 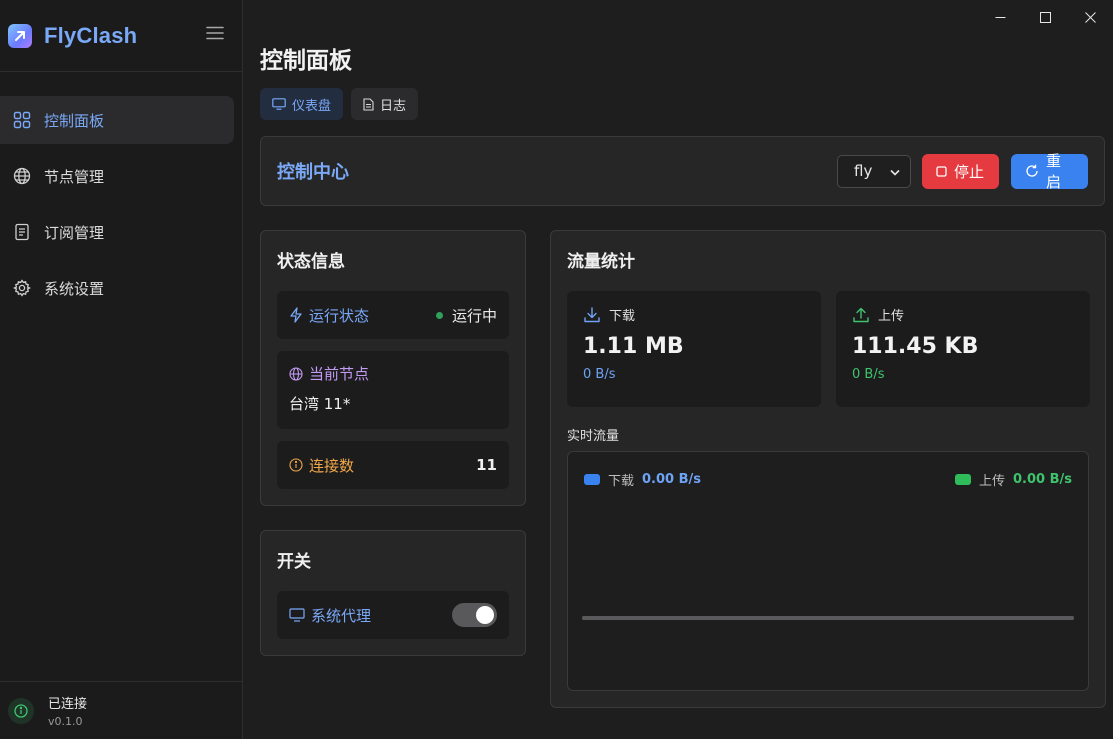 I want to click on current-node-label: 当前节点, so click(x=339, y=374).